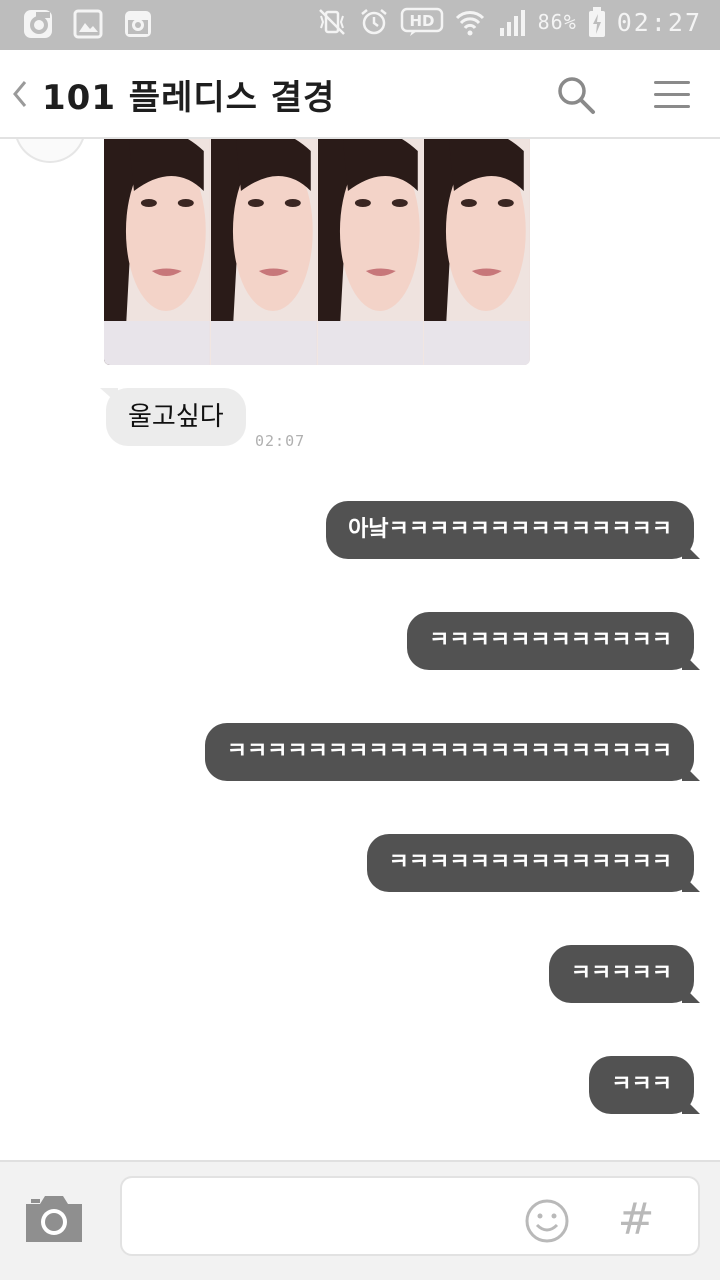 The image size is (720, 1280). I want to click on sender-avatar, so click(50, 151).